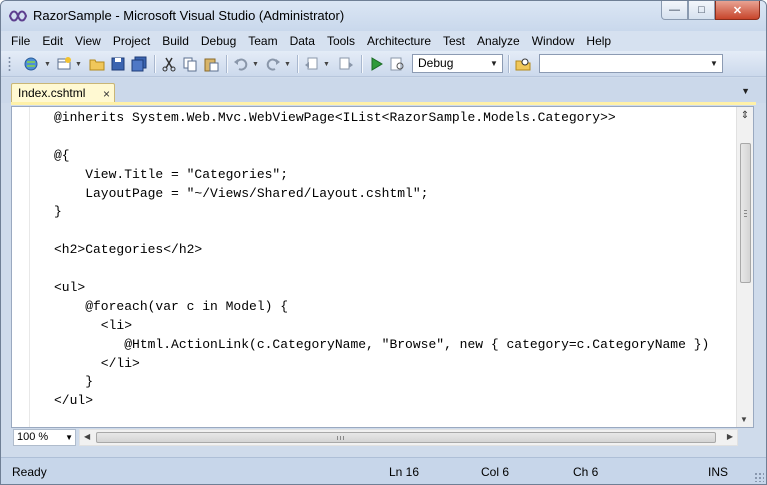  Describe the element at coordinates (31, 64) in the screenshot. I see `new-project-icon` at that location.